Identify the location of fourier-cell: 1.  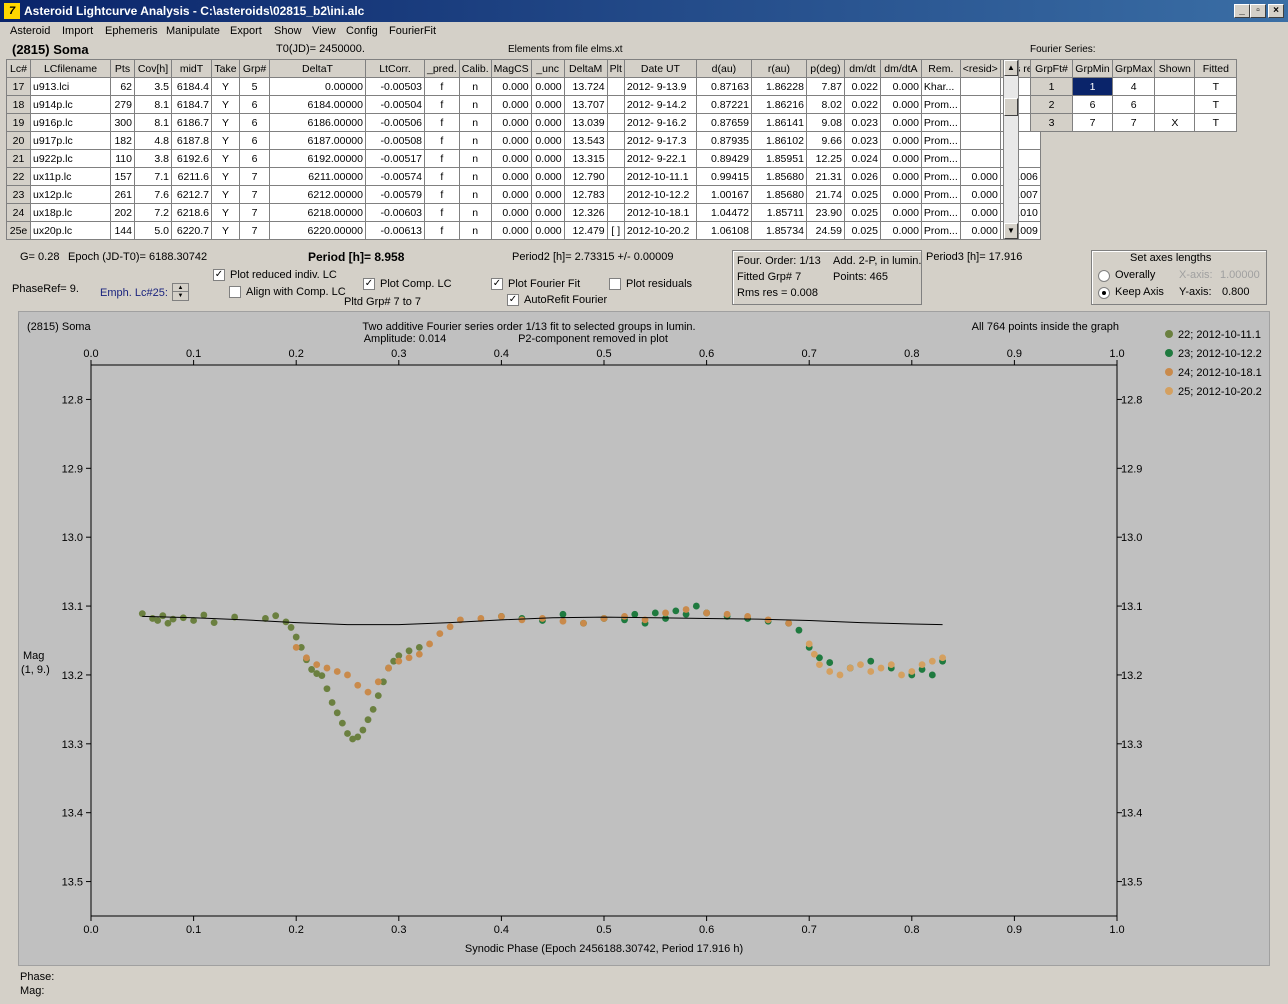
(1092, 86).